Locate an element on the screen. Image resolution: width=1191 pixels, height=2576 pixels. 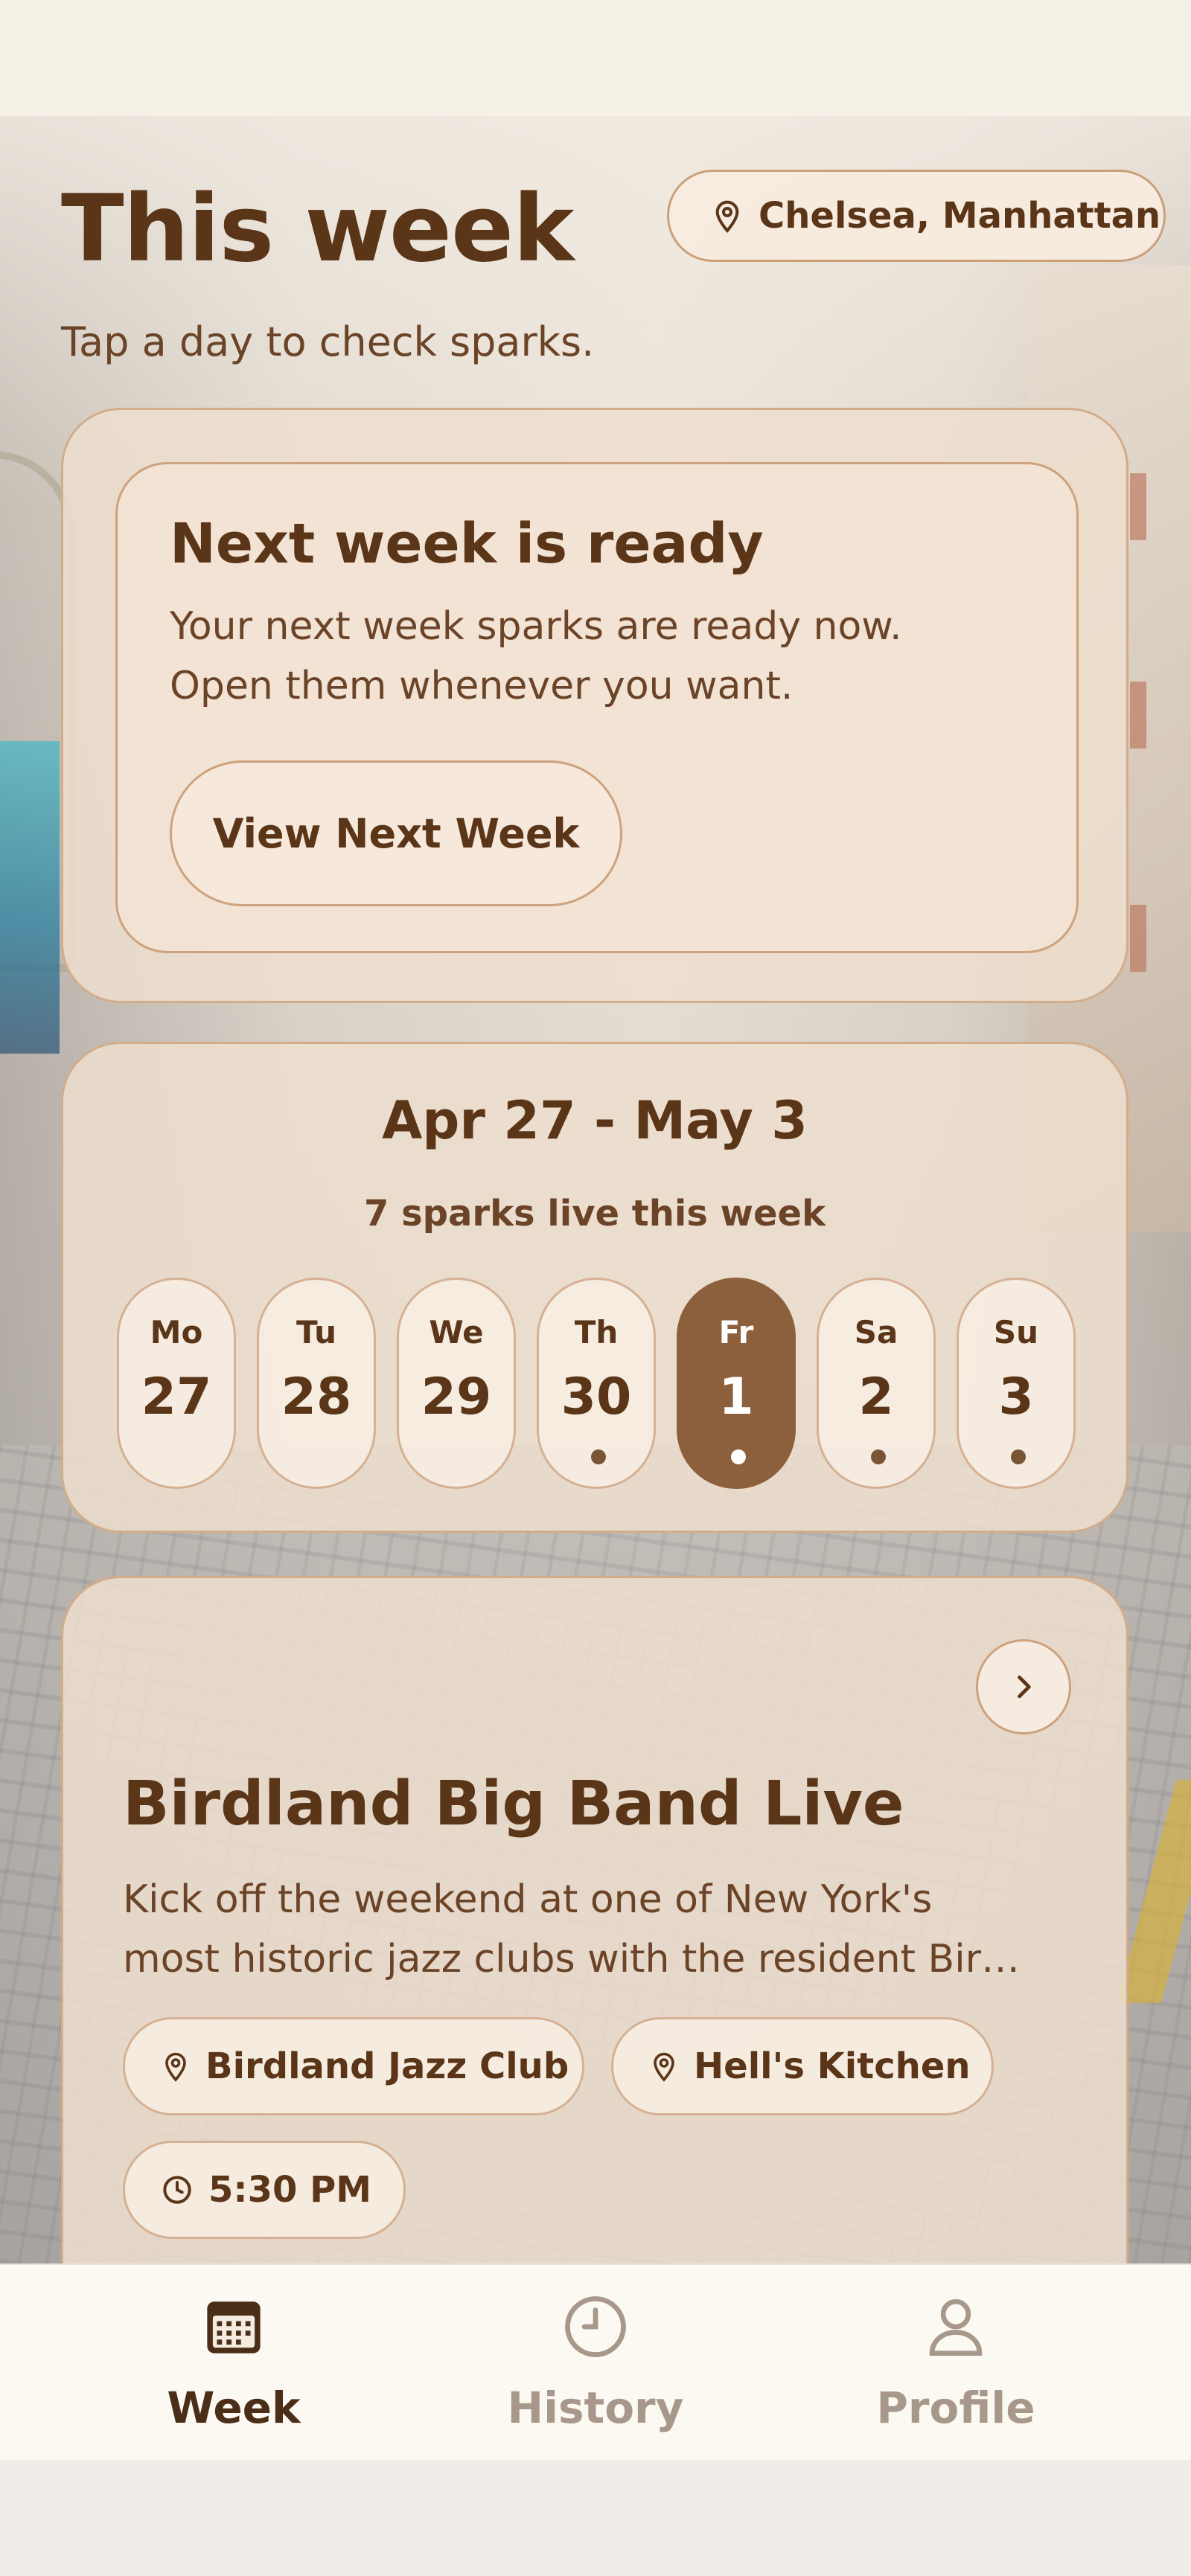
next-week-title: Next week is ready is located at coordinates (467, 544).